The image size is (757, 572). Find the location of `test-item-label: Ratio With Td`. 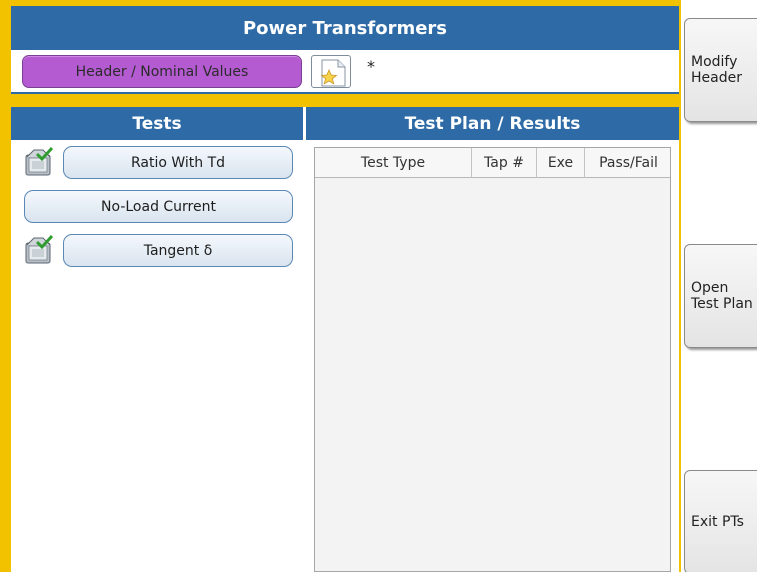

test-item-label: Ratio With Td is located at coordinates (178, 162).